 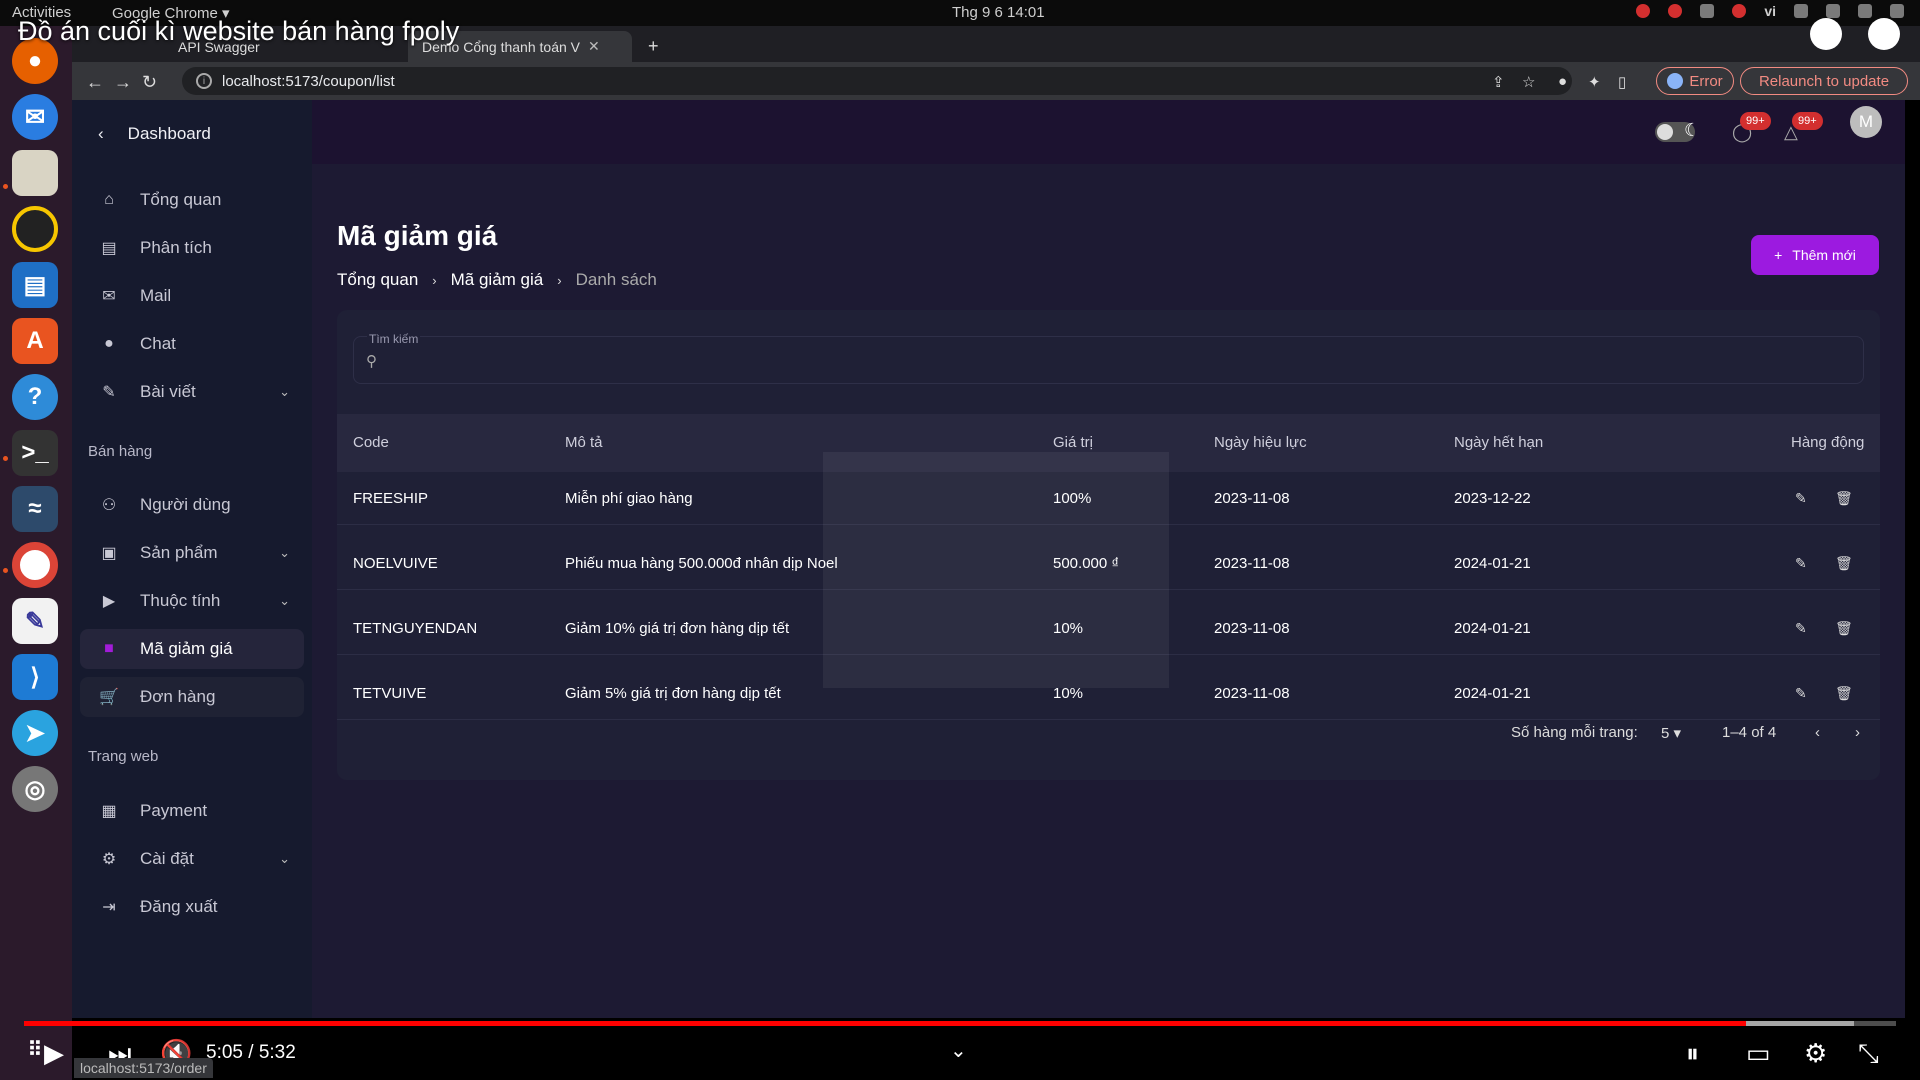 I want to click on system-clock: Thg 9 6 14:01, so click(x=998, y=12).